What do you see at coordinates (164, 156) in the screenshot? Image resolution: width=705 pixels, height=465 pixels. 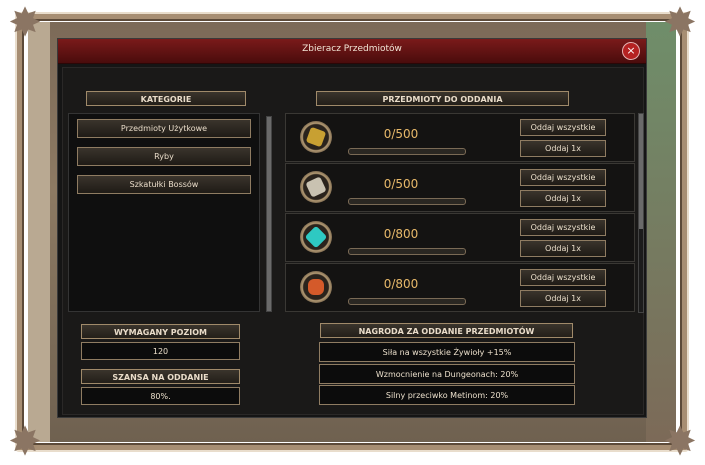 I see `category-fish: Ryby` at bounding box center [164, 156].